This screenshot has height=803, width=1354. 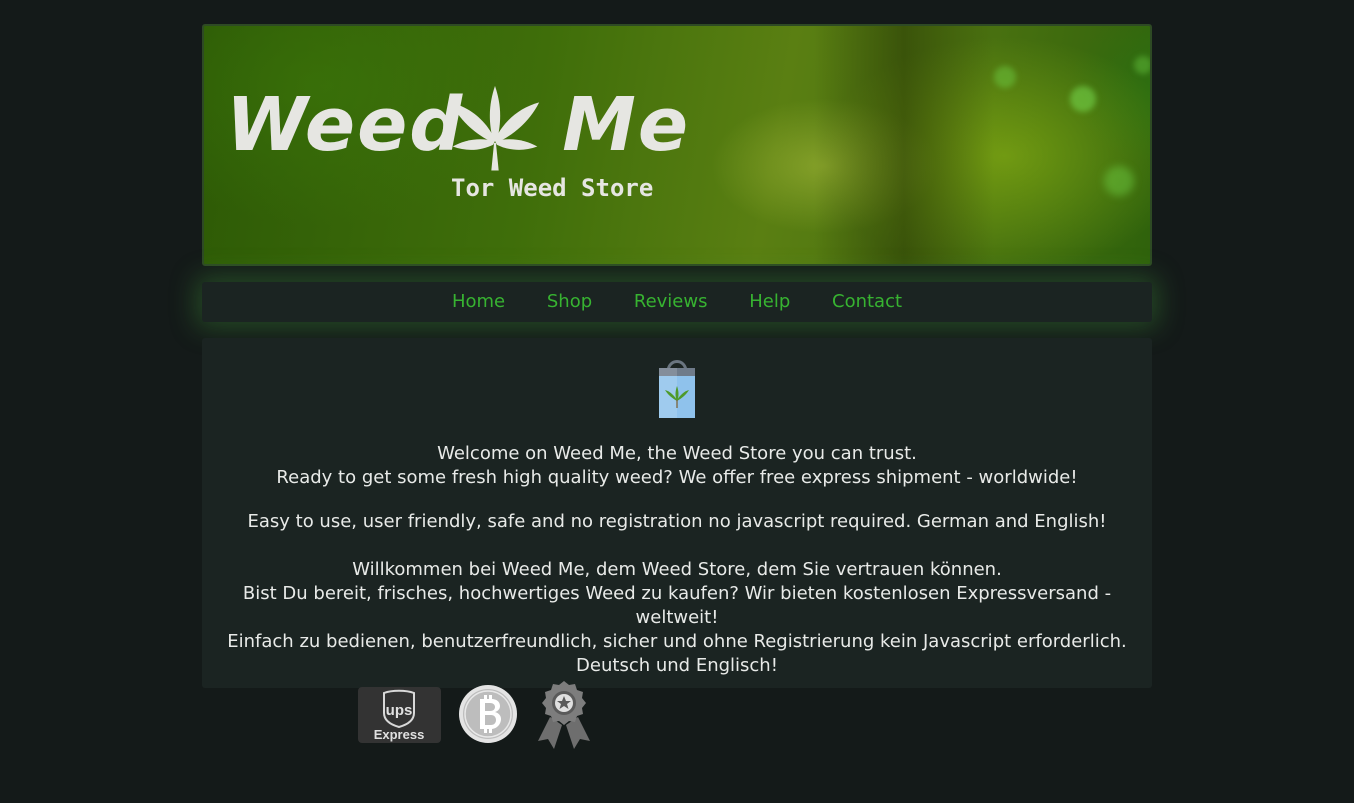 What do you see at coordinates (552, 188) in the screenshot?
I see `logo-subtitle: Tor Weed Store` at bounding box center [552, 188].